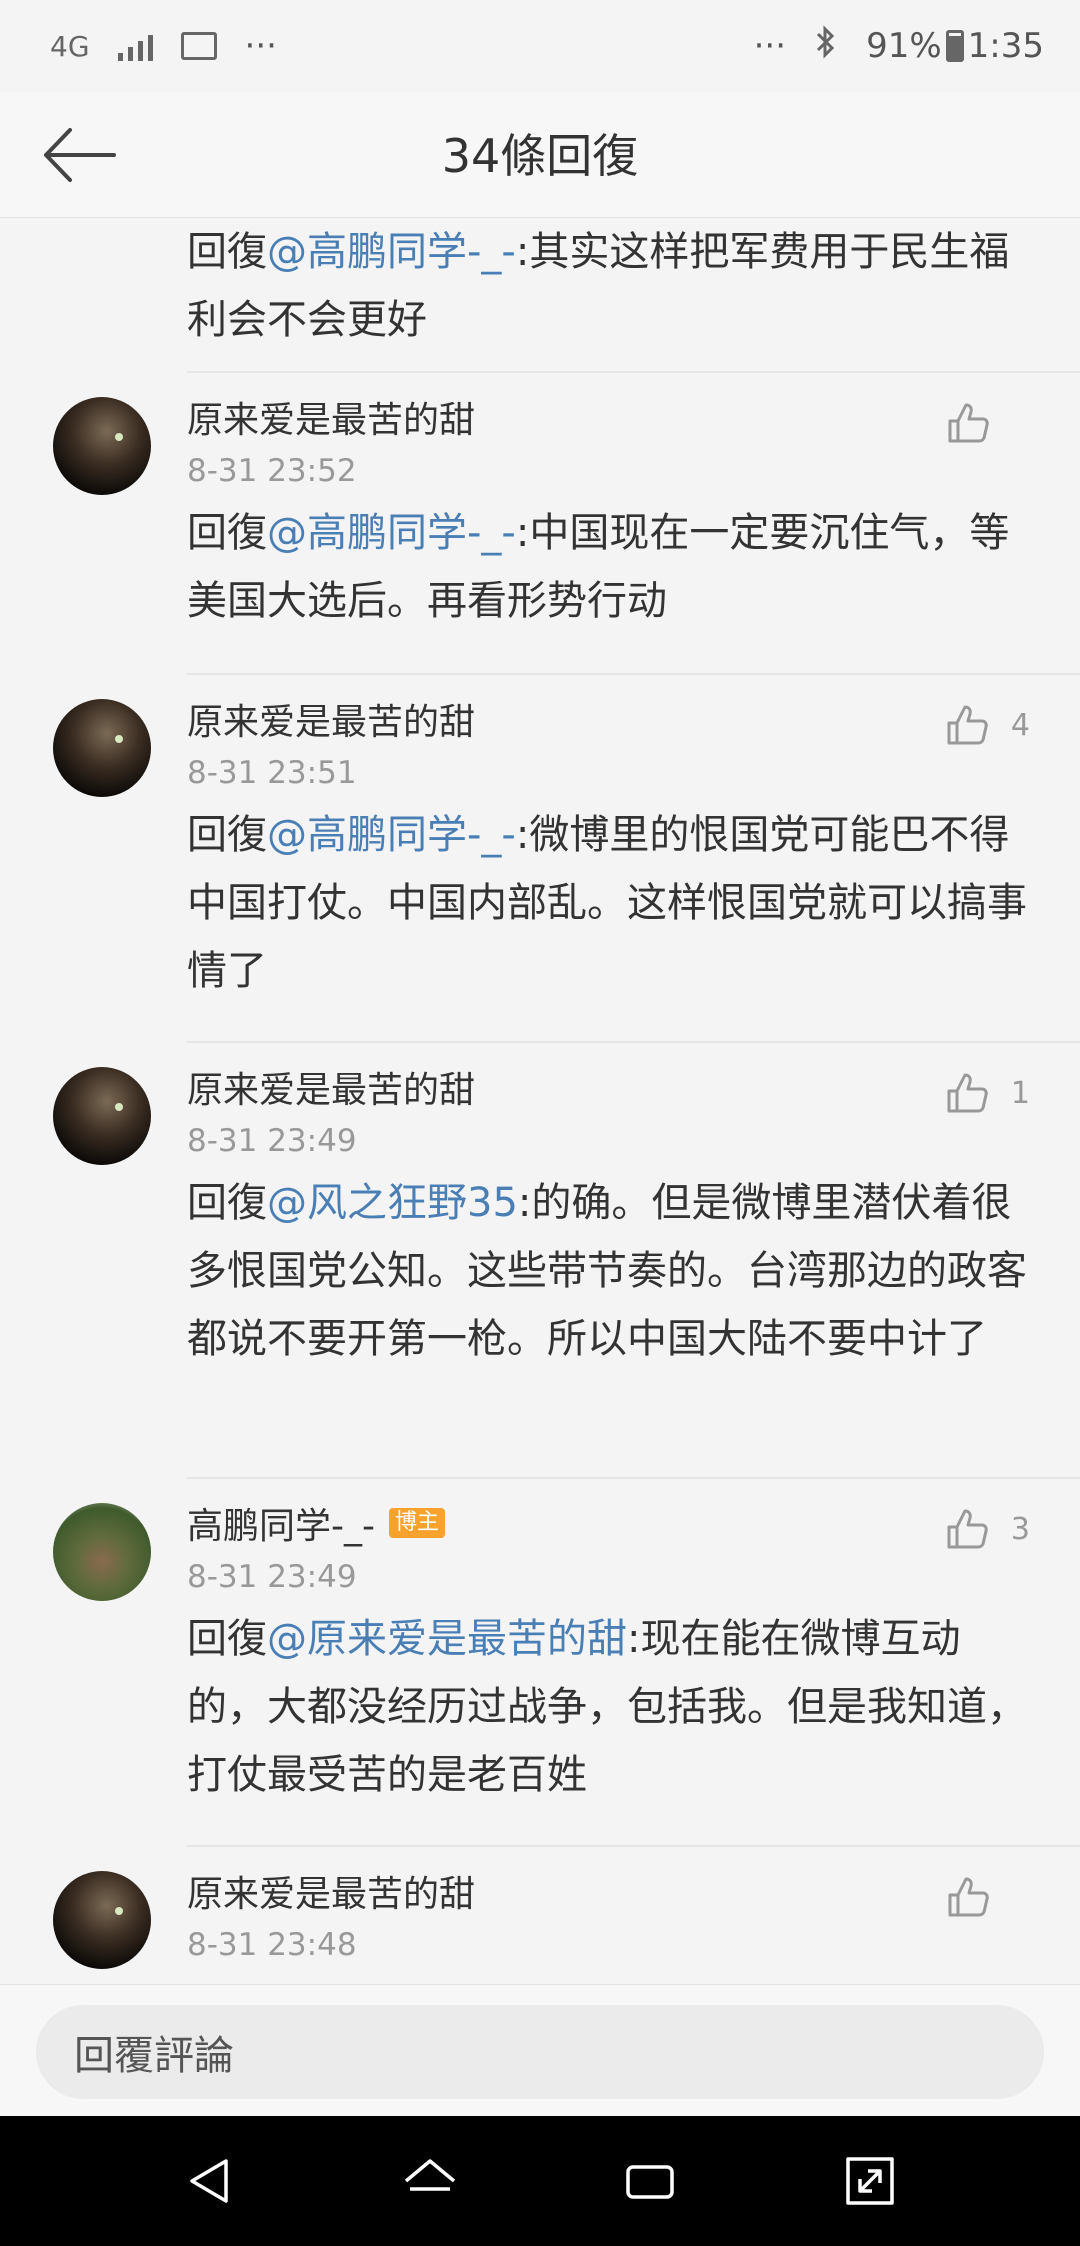 The image size is (1080, 2246). Describe the element at coordinates (1020, 725) in the screenshot. I see `like-count: 4` at that location.